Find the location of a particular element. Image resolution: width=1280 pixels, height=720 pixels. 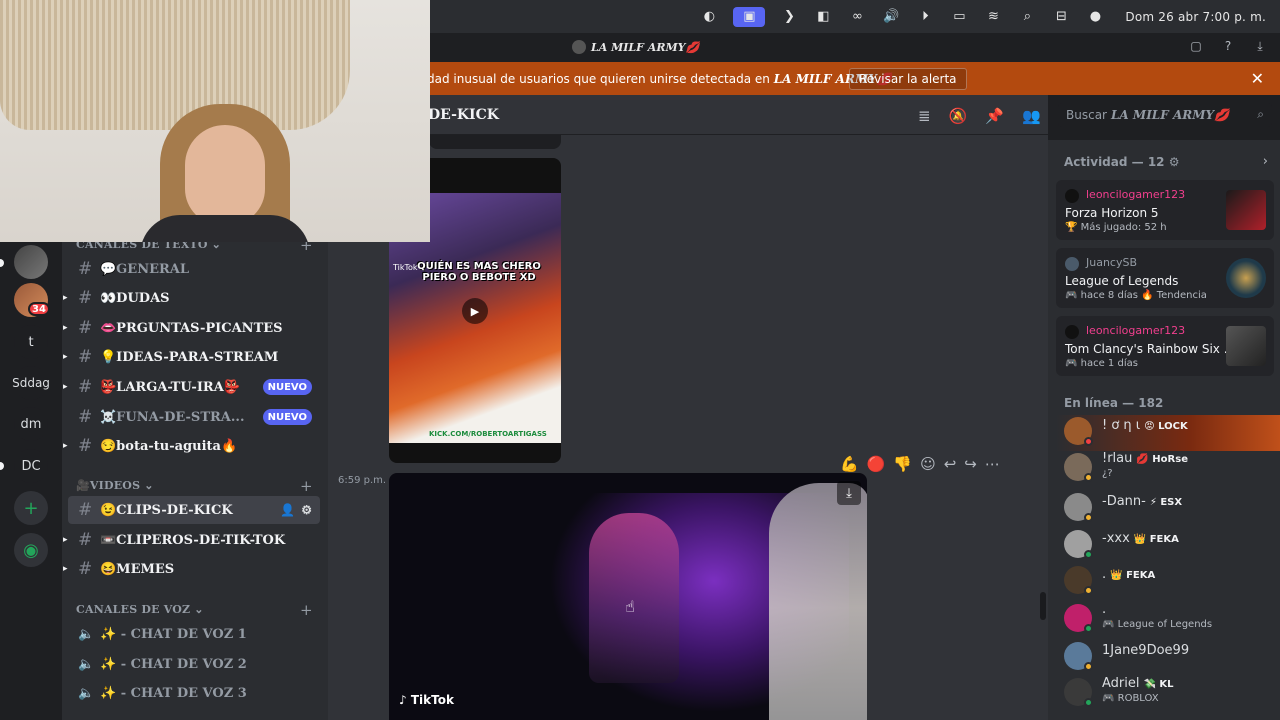

discover-icon: ◉ is located at coordinates (31, 550).